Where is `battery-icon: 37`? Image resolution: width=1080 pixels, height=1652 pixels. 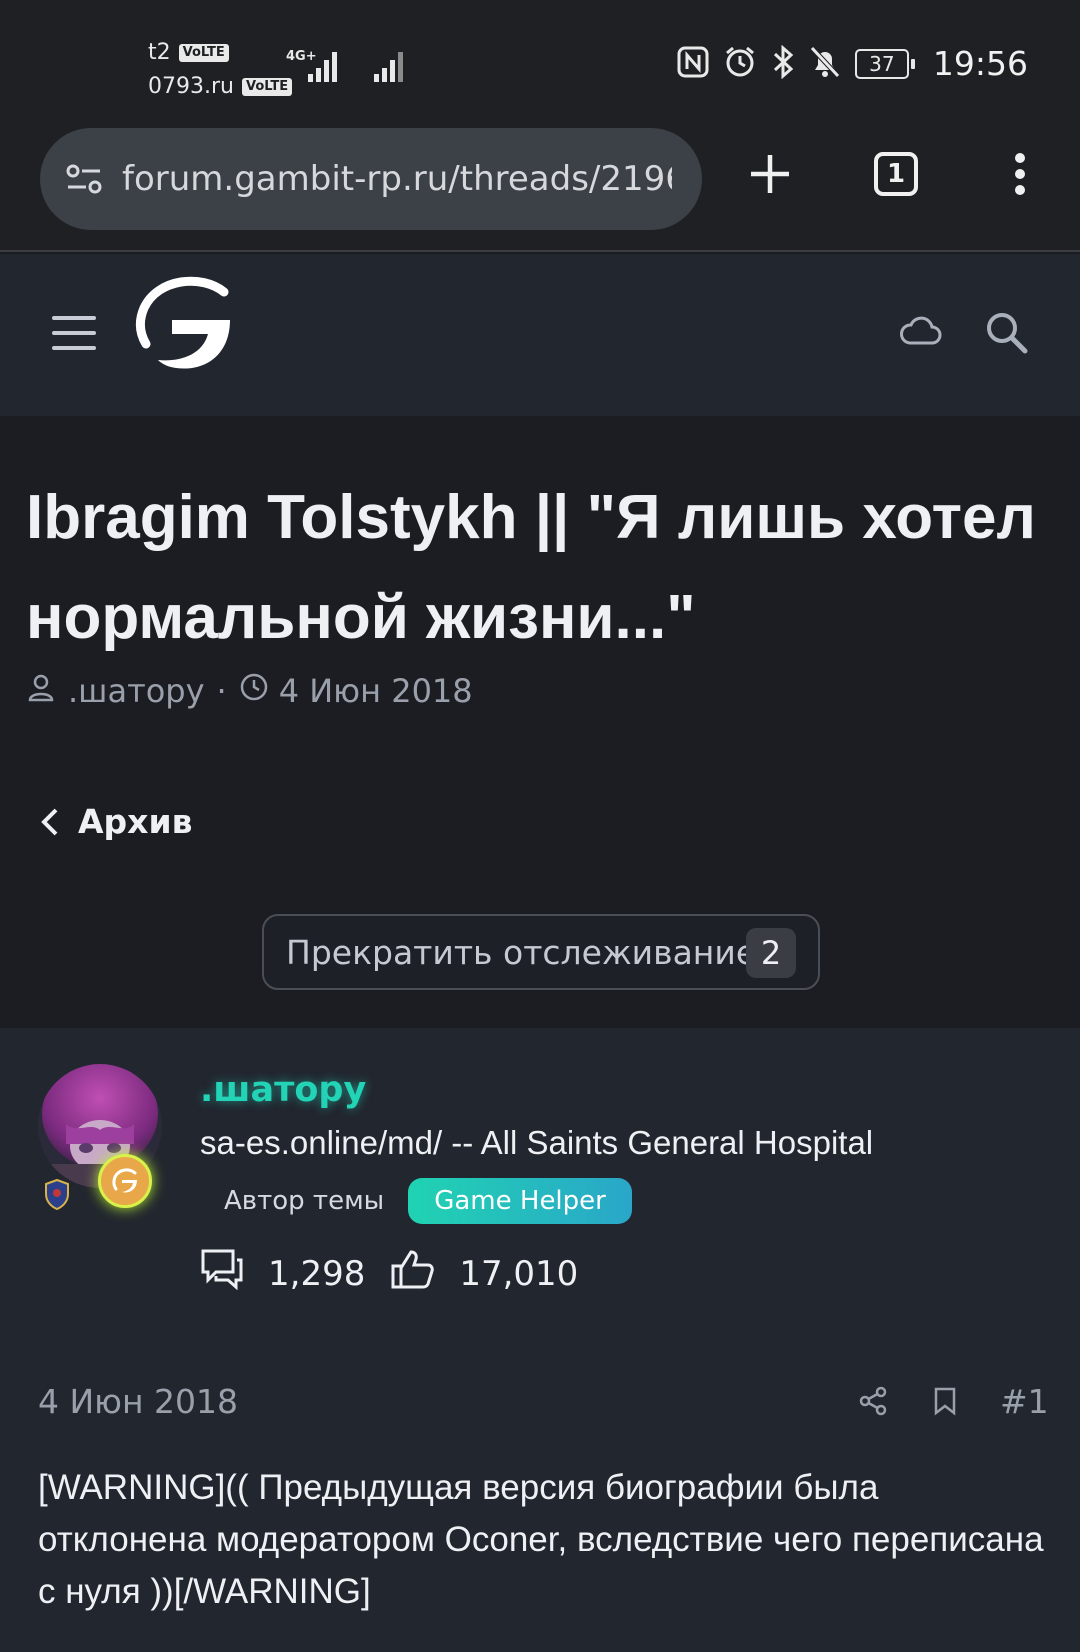
battery-icon: 37 is located at coordinates (884, 63).